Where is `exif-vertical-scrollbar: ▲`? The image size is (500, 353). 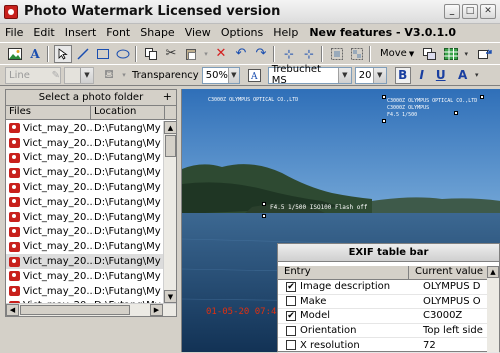
exif-vertical-scrollbar: ▲ is located at coordinates (493, 309).